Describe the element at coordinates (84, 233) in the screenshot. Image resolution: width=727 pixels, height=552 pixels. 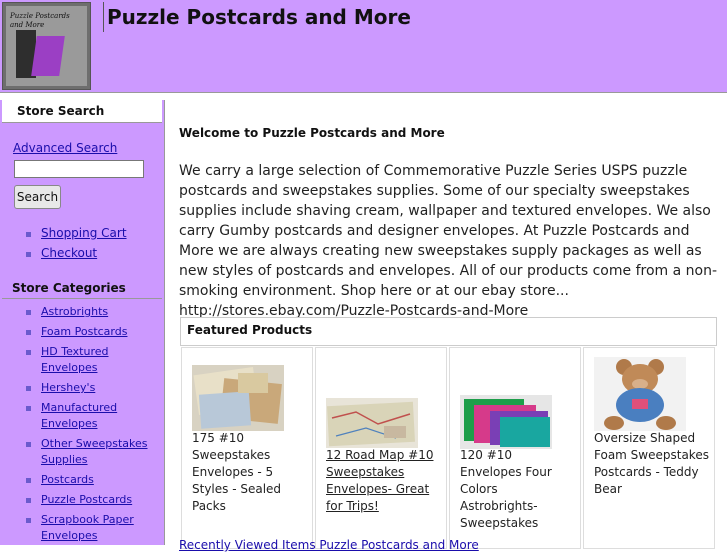
I see `shopping-cart-link: Shopping Cart` at that location.